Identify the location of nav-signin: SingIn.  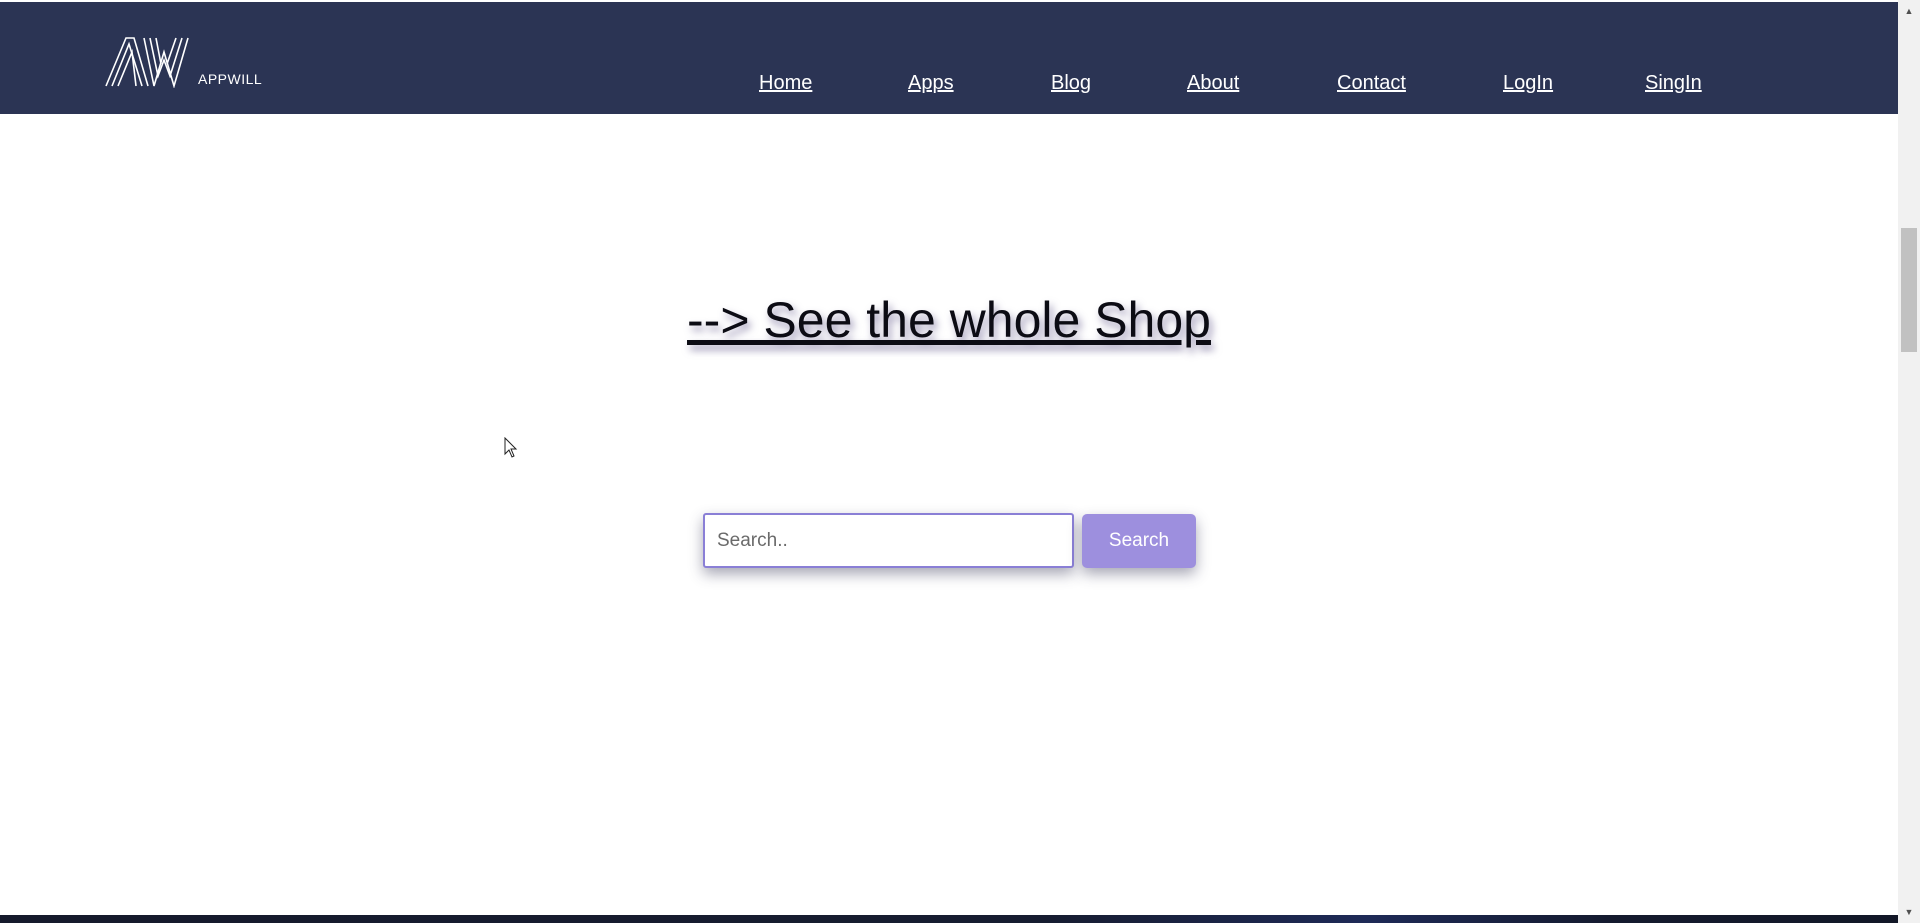
(1673, 83).